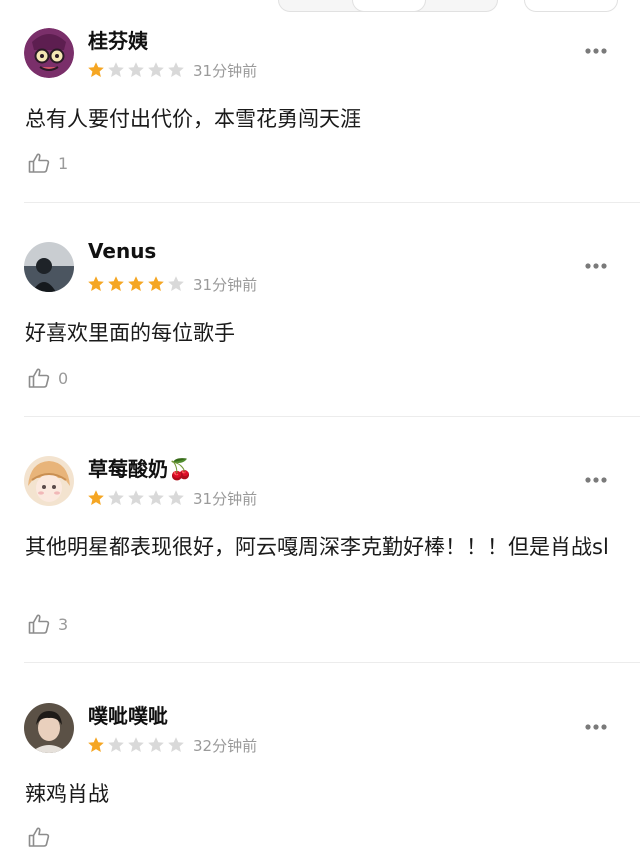  What do you see at coordinates (63, 378) in the screenshot?
I see `like-count: 0` at bounding box center [63, 378].